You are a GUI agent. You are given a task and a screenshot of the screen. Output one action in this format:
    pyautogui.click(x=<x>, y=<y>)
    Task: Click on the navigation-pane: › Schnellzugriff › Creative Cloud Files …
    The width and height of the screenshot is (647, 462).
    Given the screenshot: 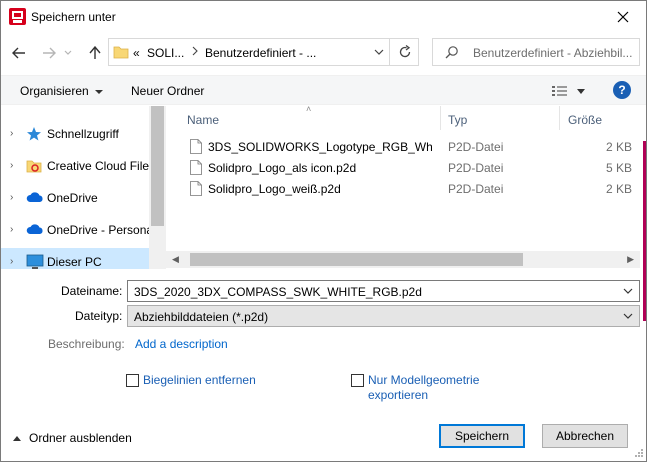 What is the action you would take?
    pyautogui.click(x=83, y=187)
    